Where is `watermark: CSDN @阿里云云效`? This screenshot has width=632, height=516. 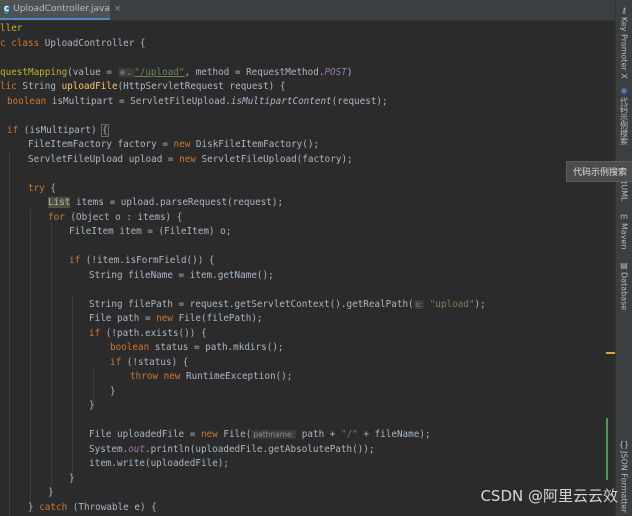 watermark: CSDN @阿里云云效 is located at coordinates (549, 496).